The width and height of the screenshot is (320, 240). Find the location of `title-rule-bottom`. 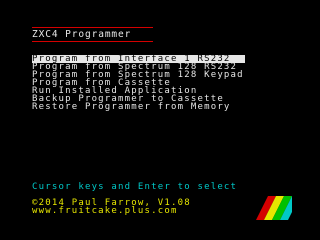

title-rule-bottom is located at coordinates (92, 41).